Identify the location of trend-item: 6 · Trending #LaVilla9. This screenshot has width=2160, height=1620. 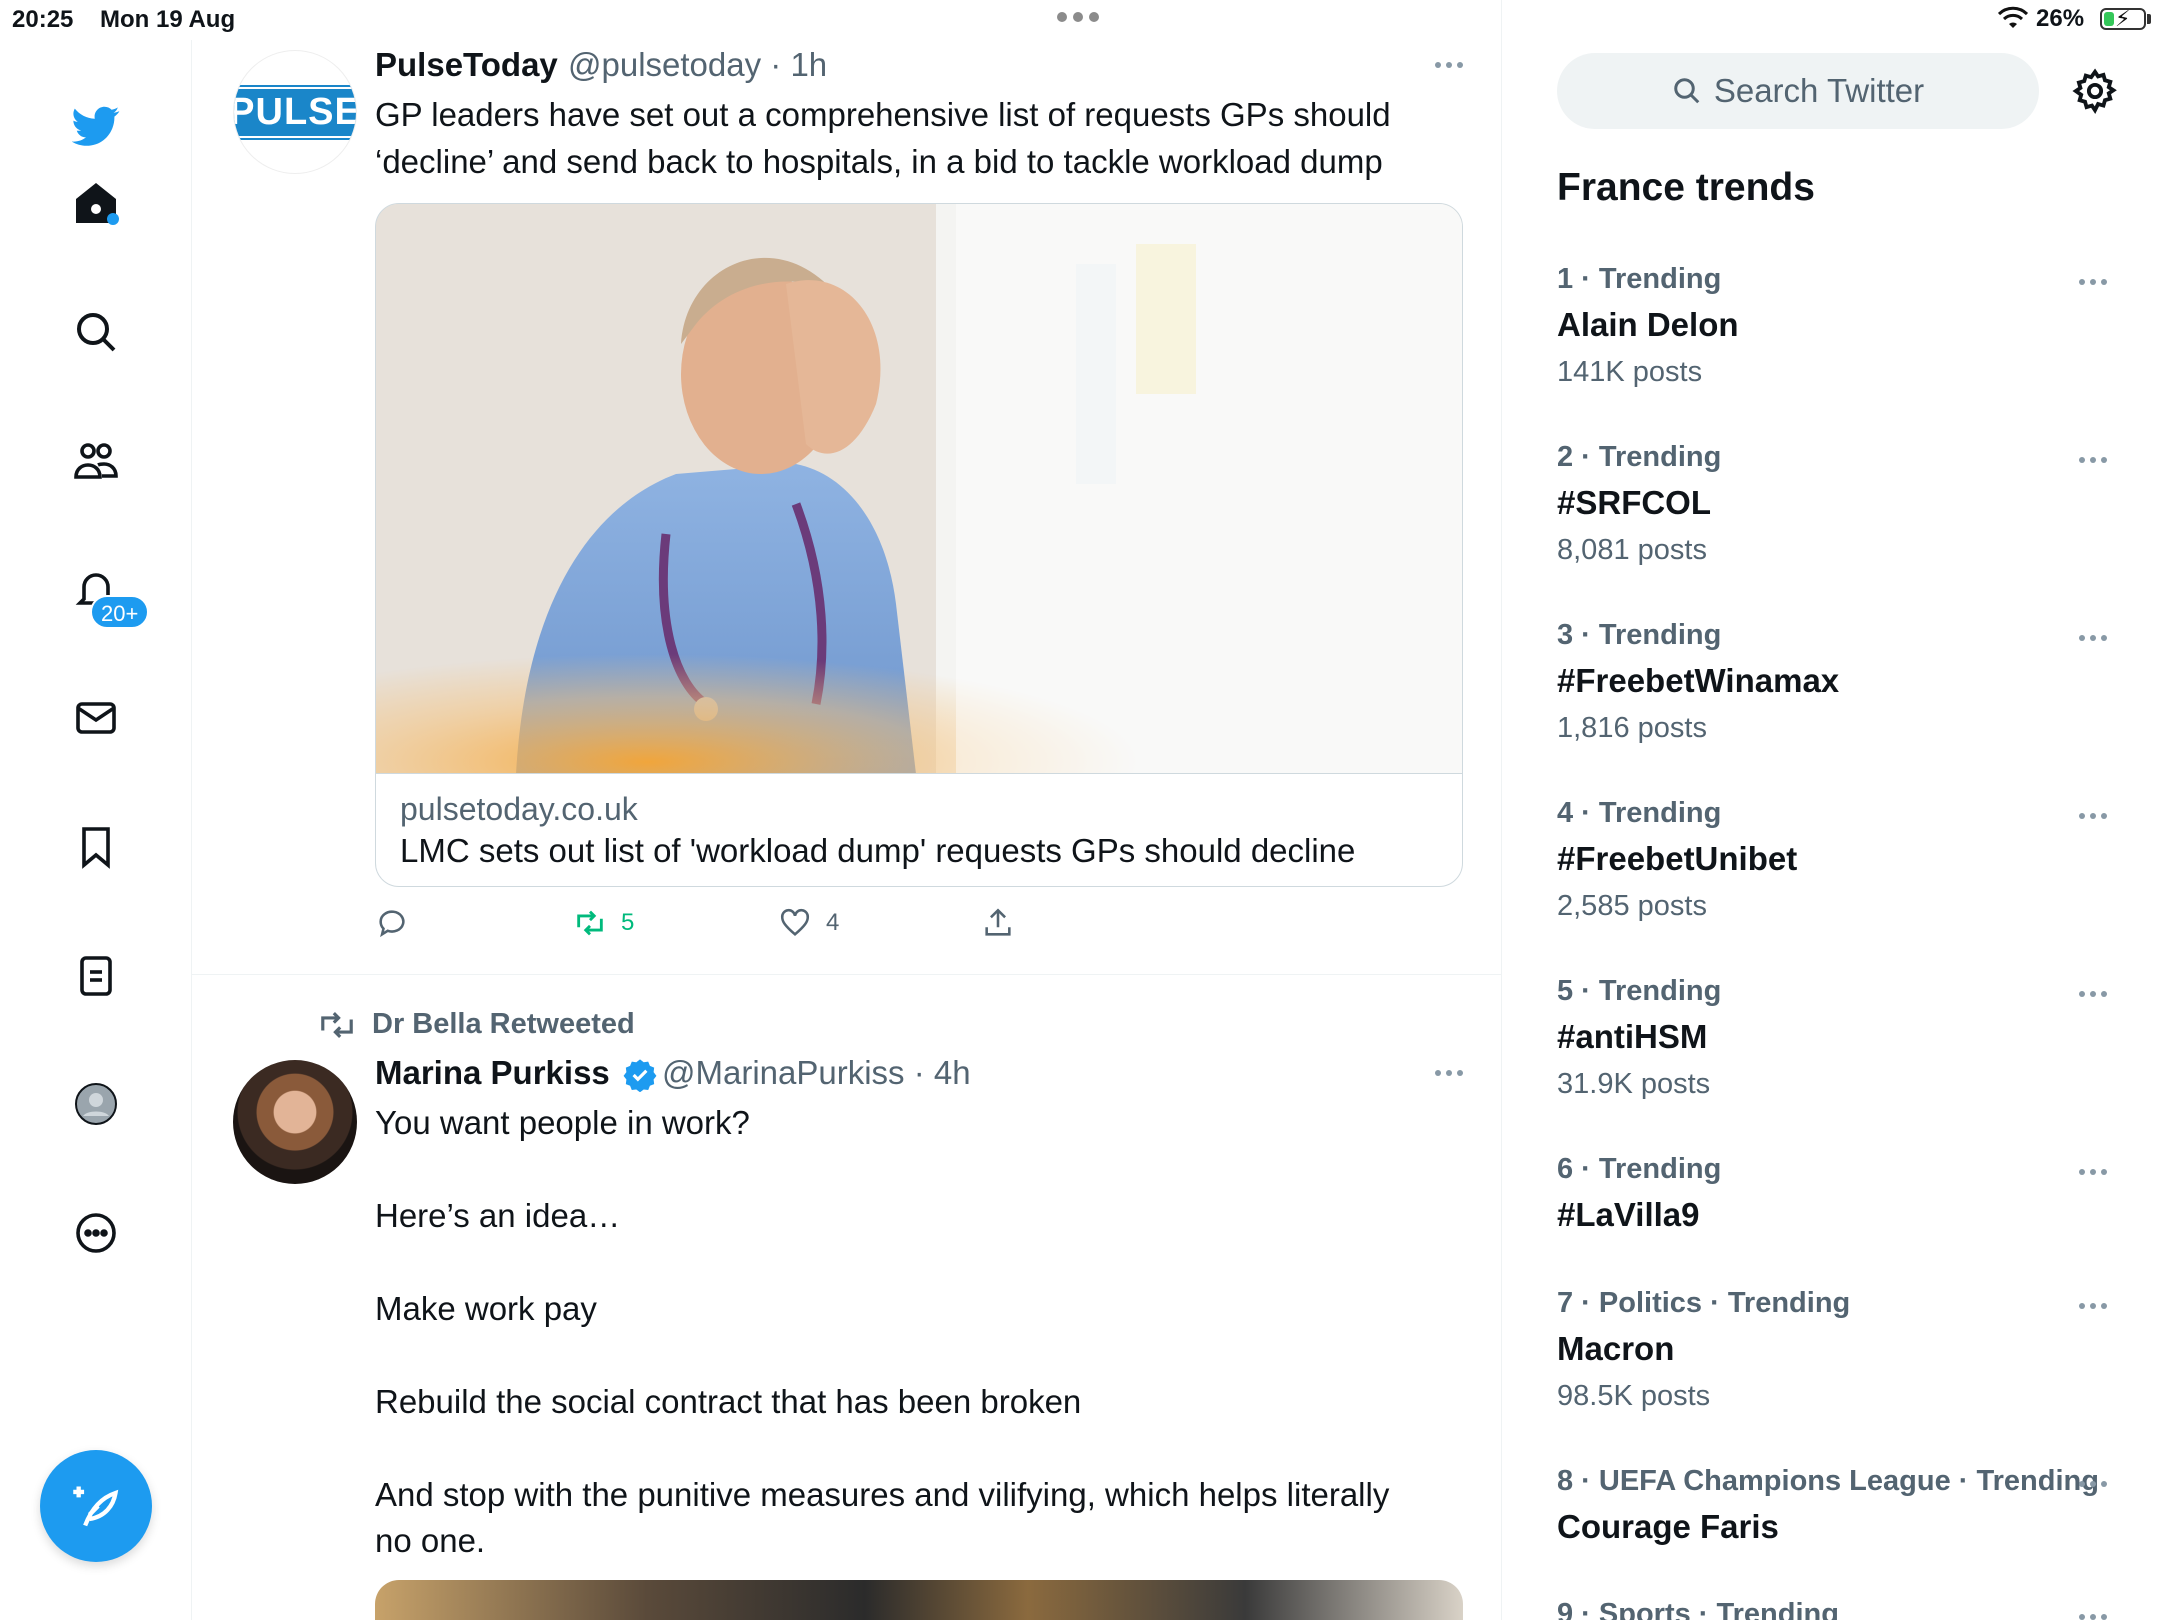
(1837, 1193).